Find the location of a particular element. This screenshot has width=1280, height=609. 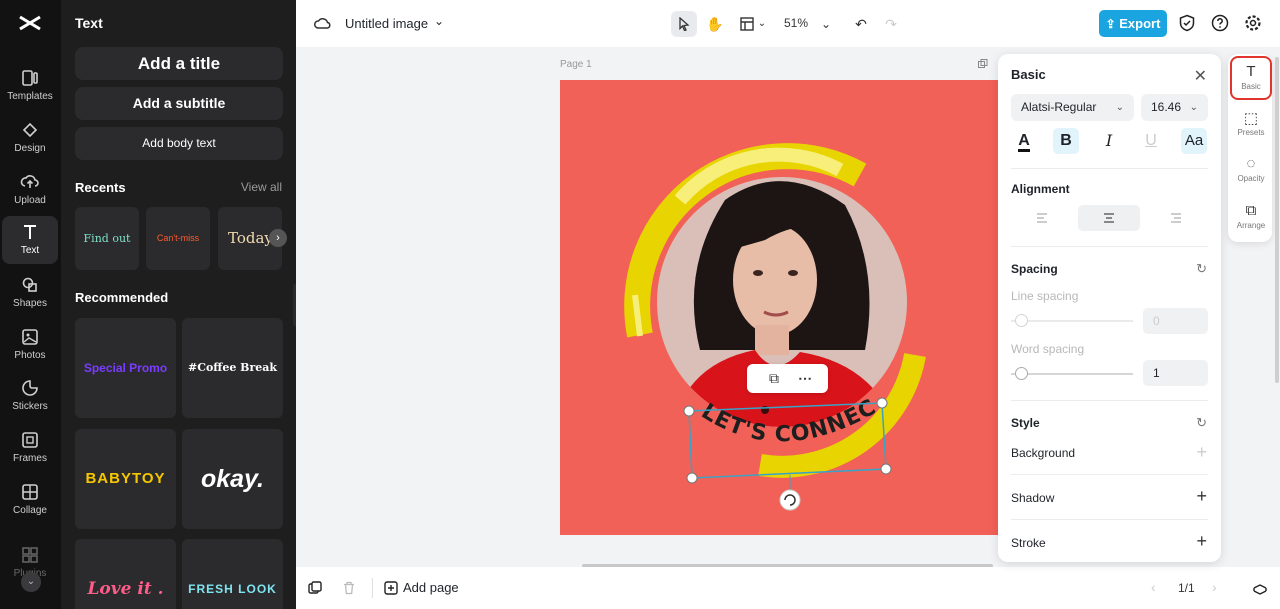

layers-icon is located at coordinates (1260, 588).